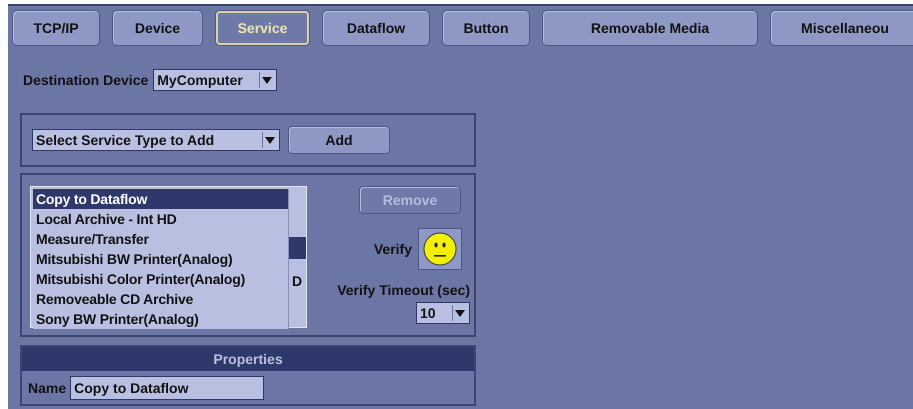  Describe the element at coordinates (339, 140) in the screenshot. I see `add-button: Add` at that location.